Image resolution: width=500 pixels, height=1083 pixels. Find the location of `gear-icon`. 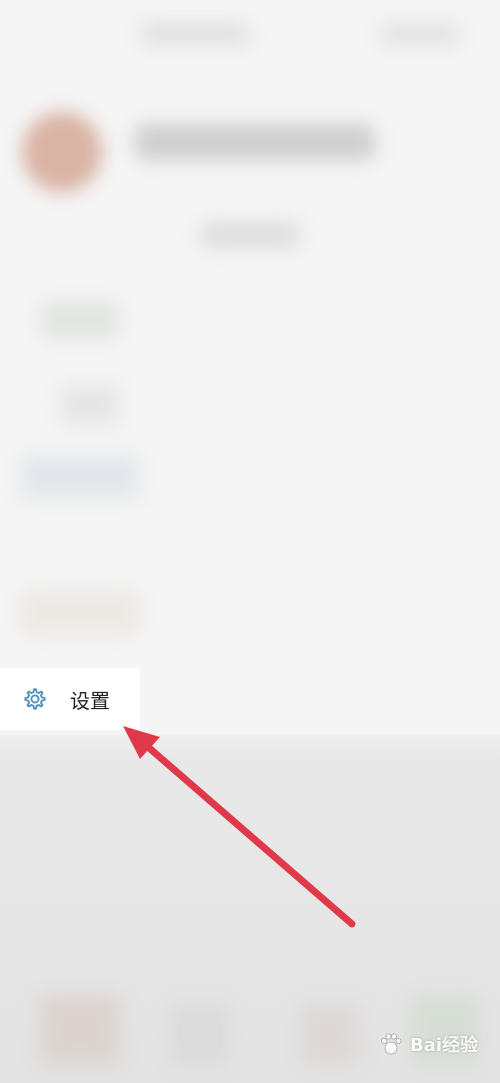

gear-icon is located at coordinates (35, 699).